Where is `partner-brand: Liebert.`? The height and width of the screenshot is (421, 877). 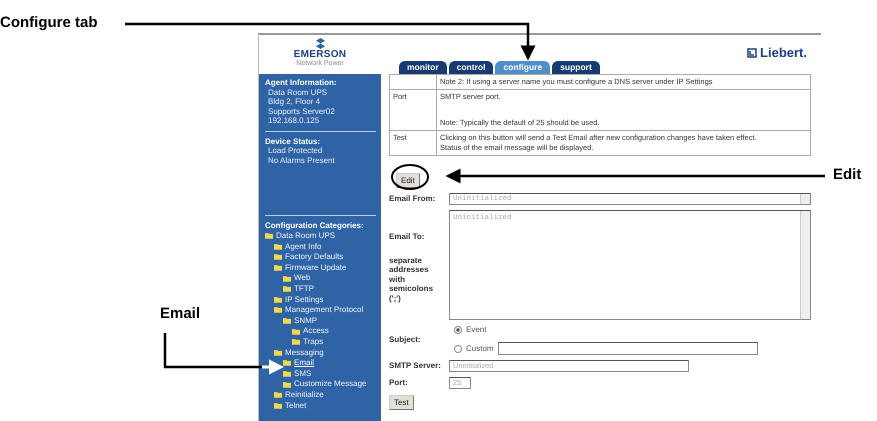 partner-brand: Liebert. is located at coordinates (783, 52).